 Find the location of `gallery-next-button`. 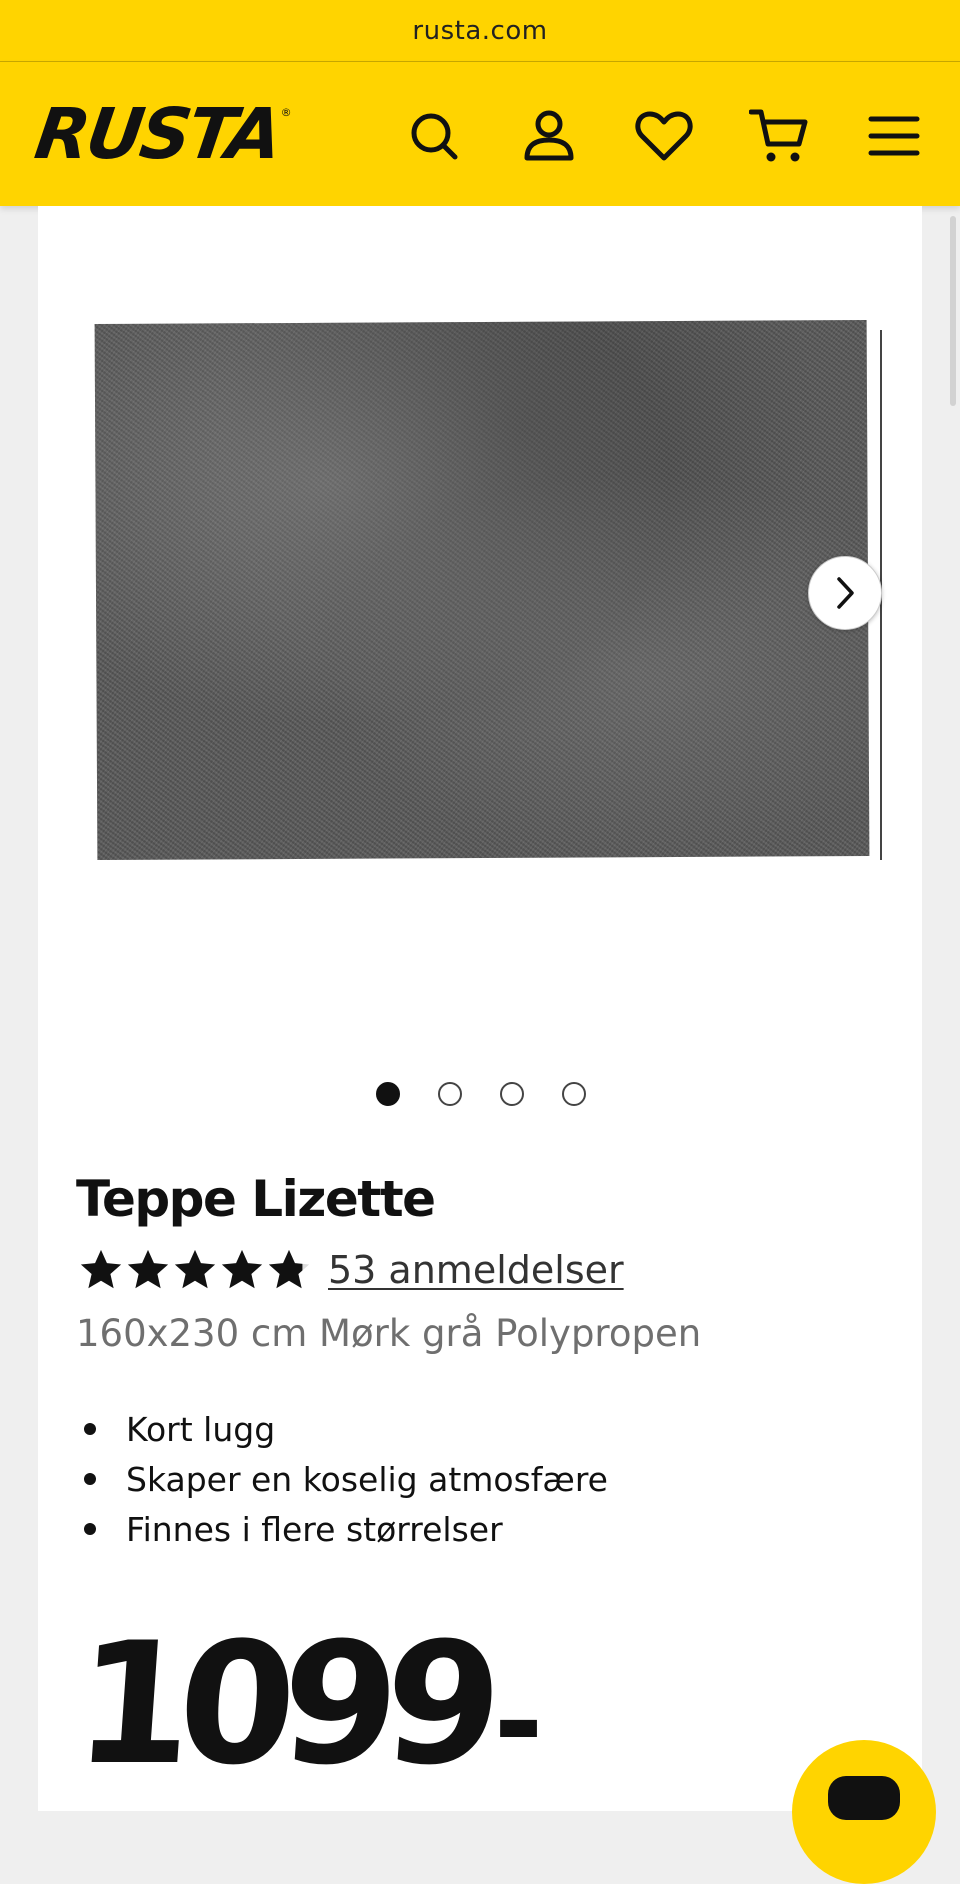

gallery-next-button is located at coordinates (845, 593).